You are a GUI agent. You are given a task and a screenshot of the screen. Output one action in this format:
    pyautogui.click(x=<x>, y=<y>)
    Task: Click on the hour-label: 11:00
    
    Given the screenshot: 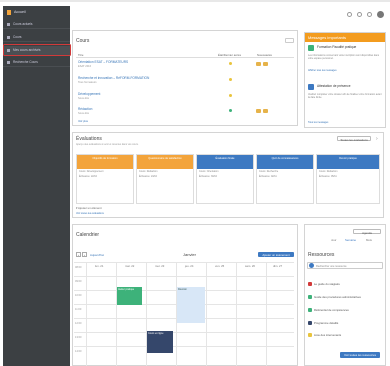 What is the action you would take?
    pyautogui.click(x=78, y=309)
    